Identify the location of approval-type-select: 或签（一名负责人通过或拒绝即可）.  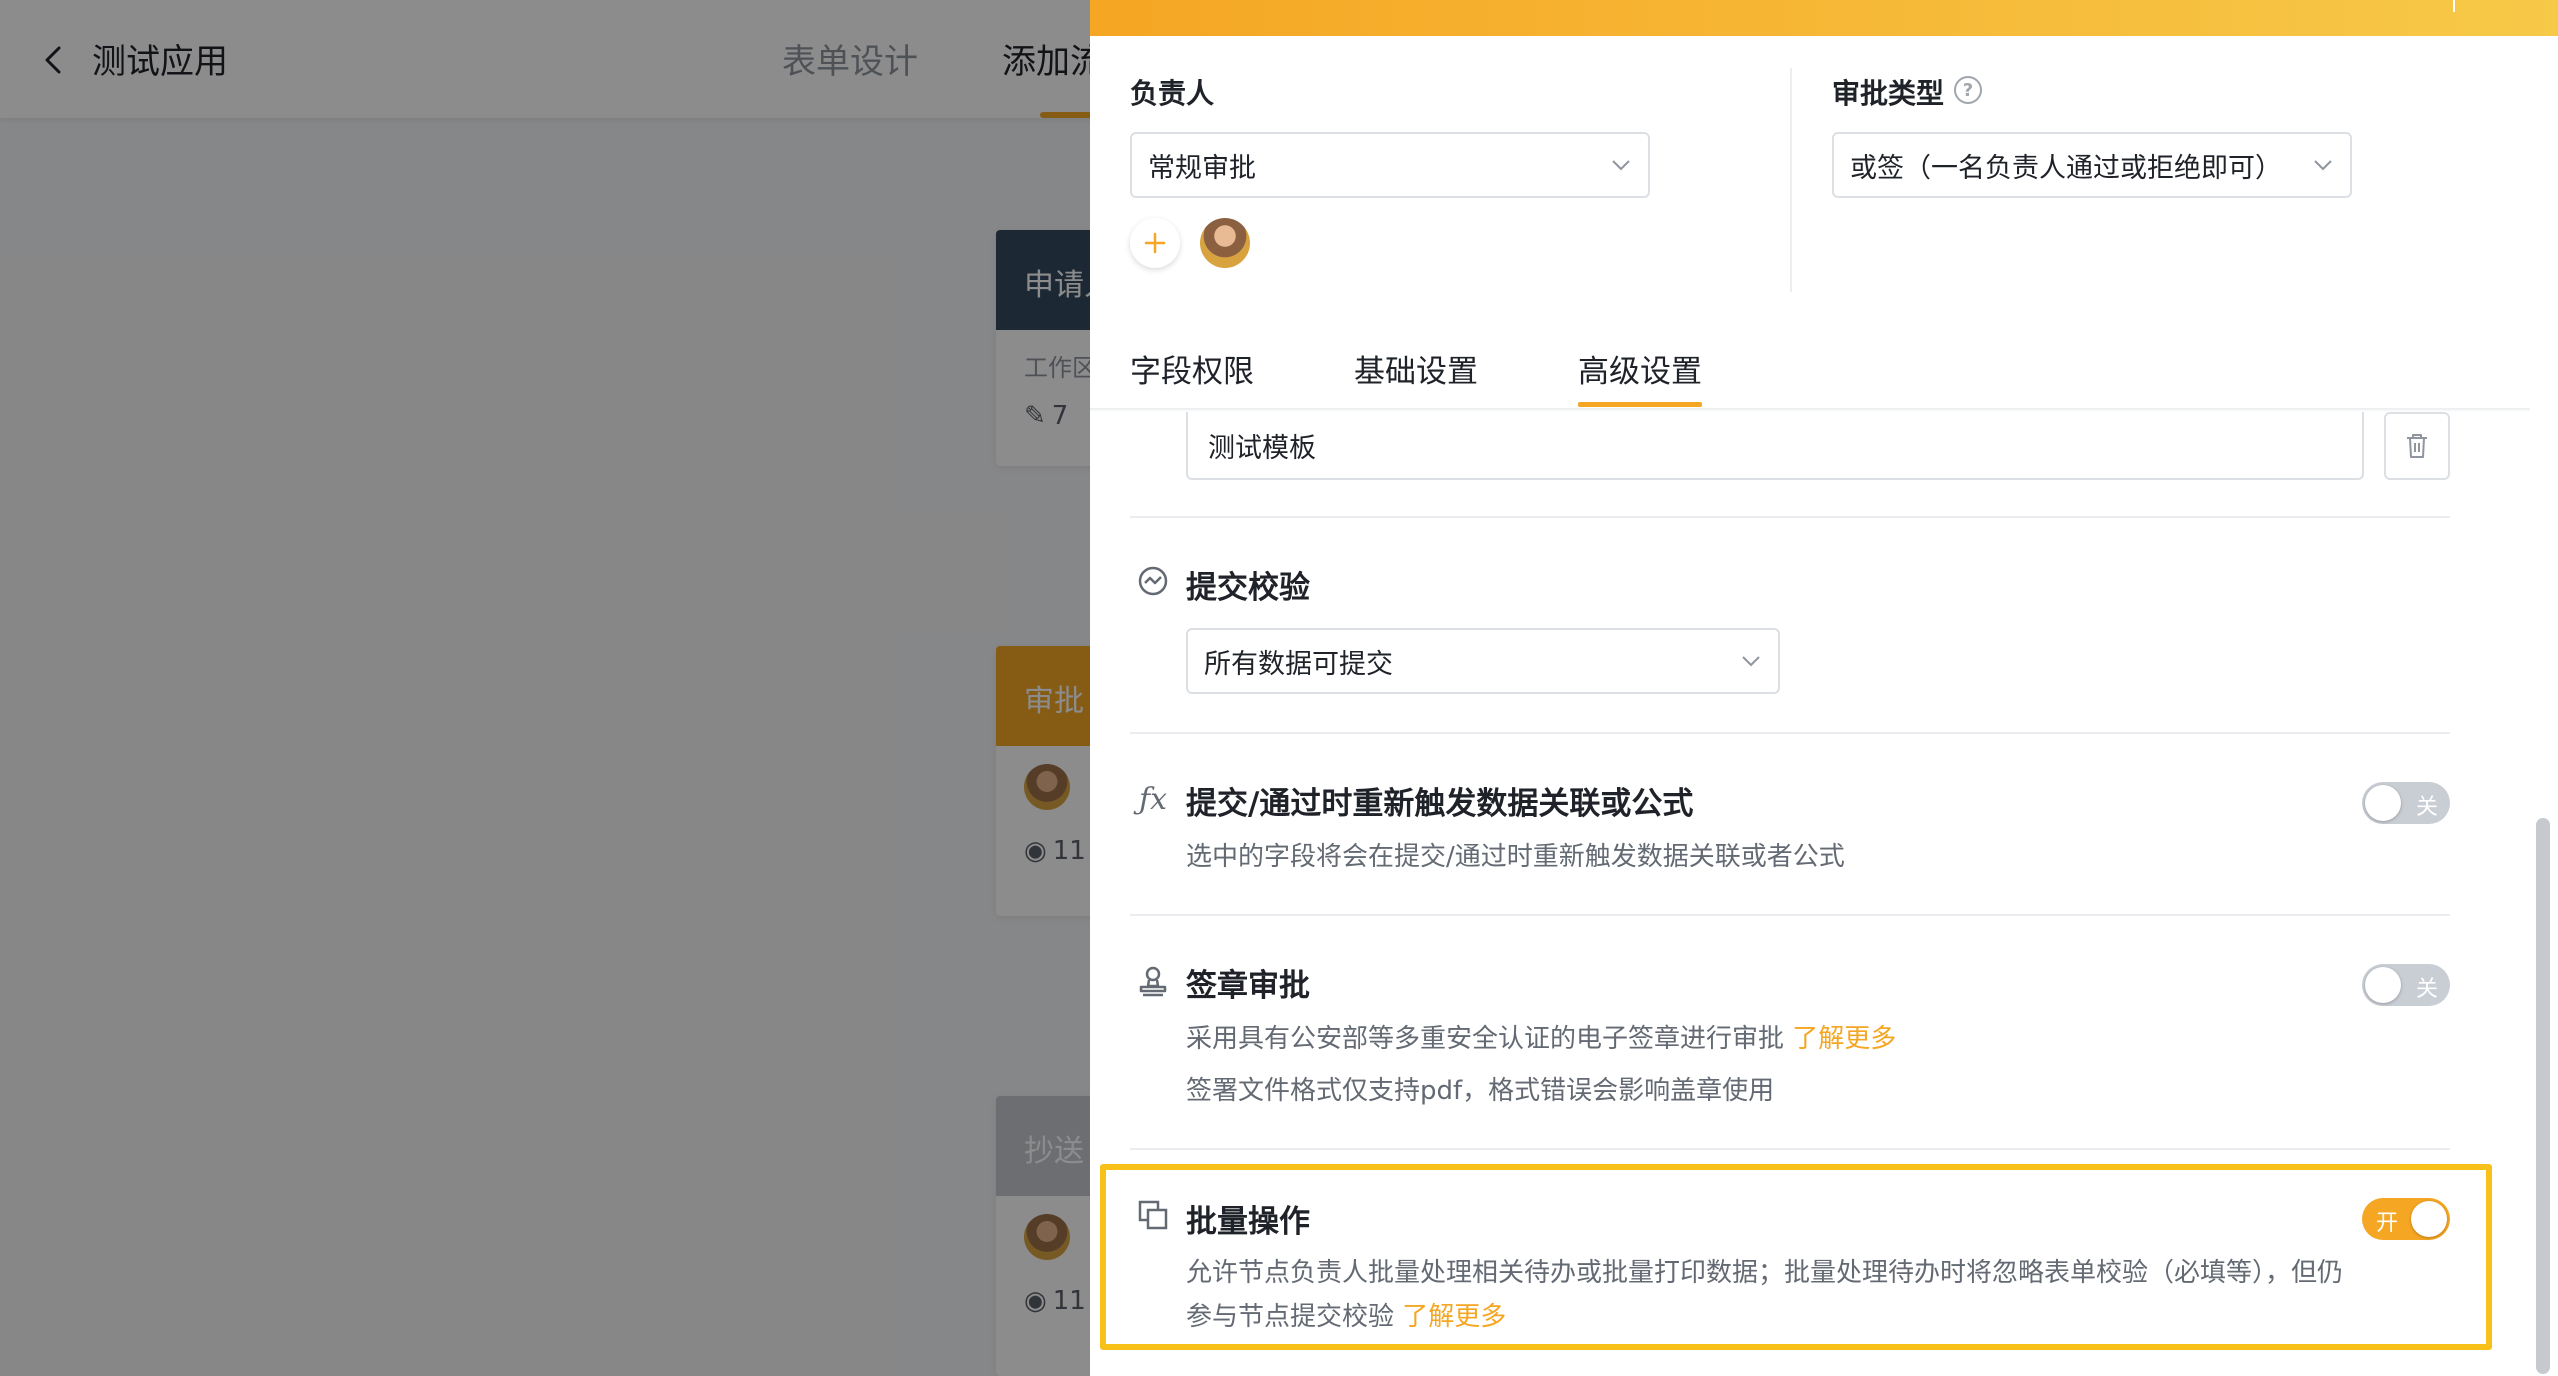
(2092, 165).